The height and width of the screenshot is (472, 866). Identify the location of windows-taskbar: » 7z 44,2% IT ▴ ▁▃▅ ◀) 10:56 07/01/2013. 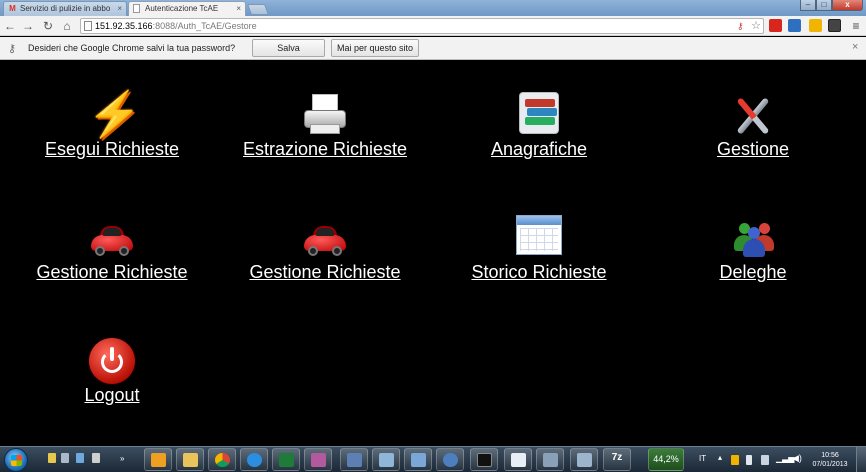
(433, 459).